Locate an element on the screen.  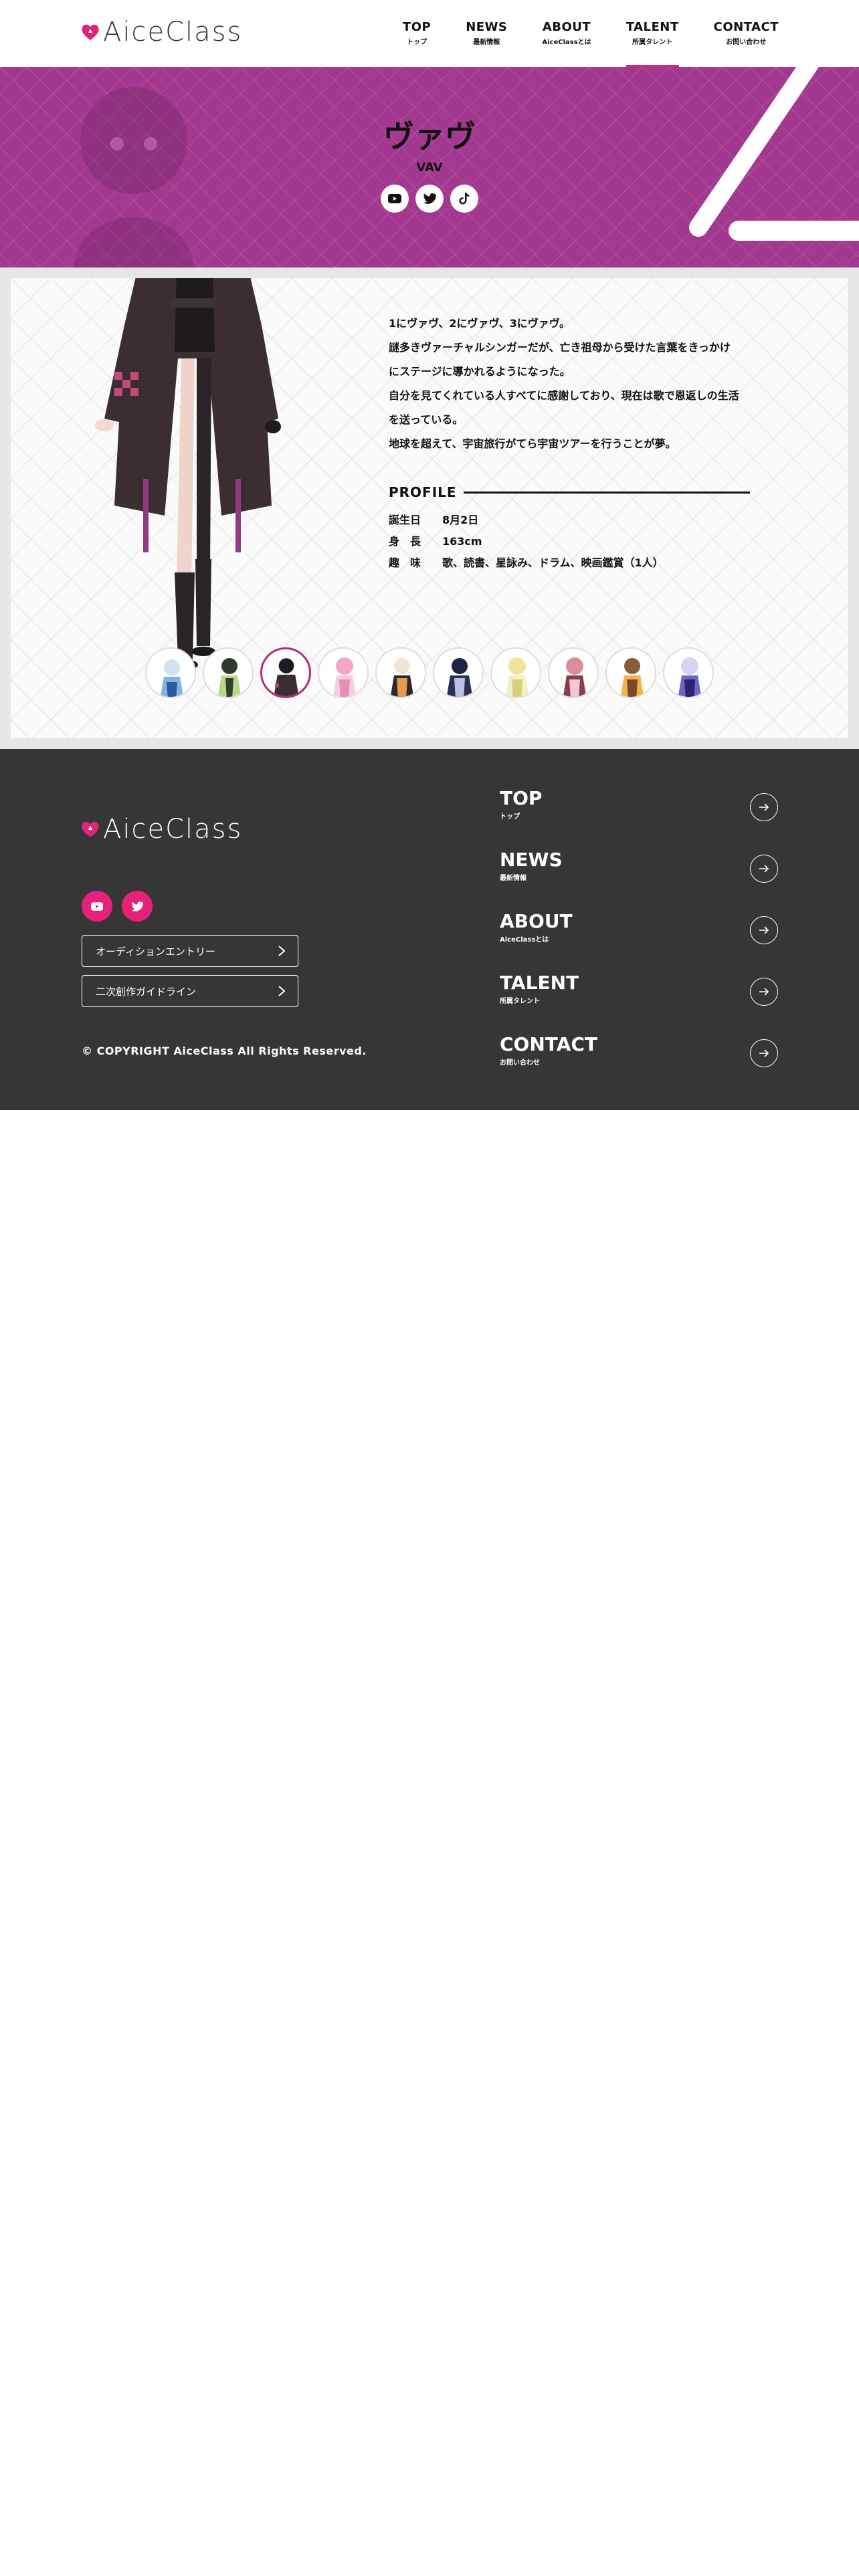
audition-entry-button: オーディションエントリー is located at coordinates (190, 951).